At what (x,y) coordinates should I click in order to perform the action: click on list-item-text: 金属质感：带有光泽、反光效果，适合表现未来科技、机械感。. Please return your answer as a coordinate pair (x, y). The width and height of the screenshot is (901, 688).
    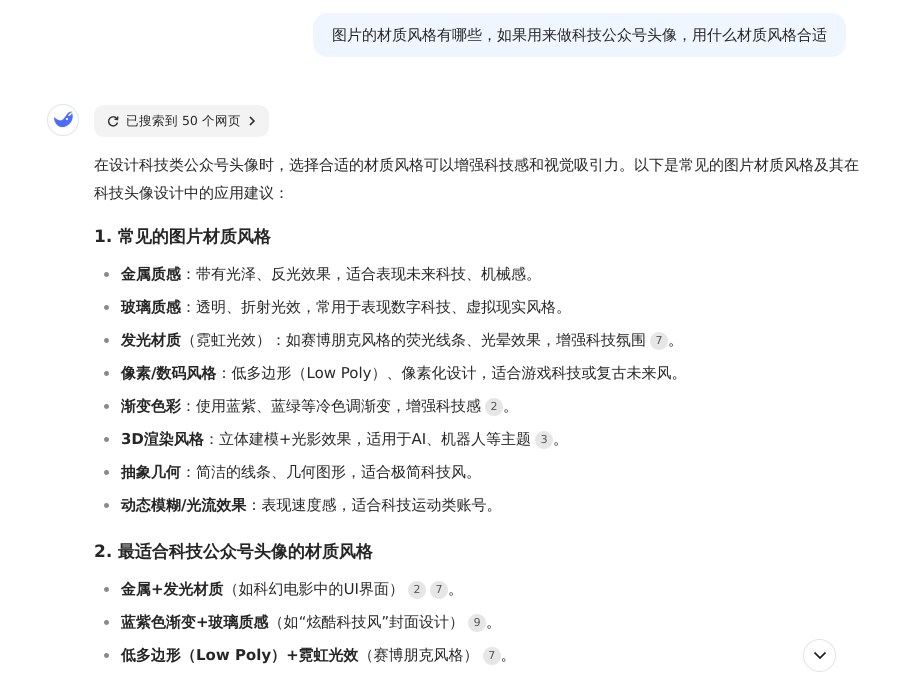
    Looking at the image, I should click on (331, 274).